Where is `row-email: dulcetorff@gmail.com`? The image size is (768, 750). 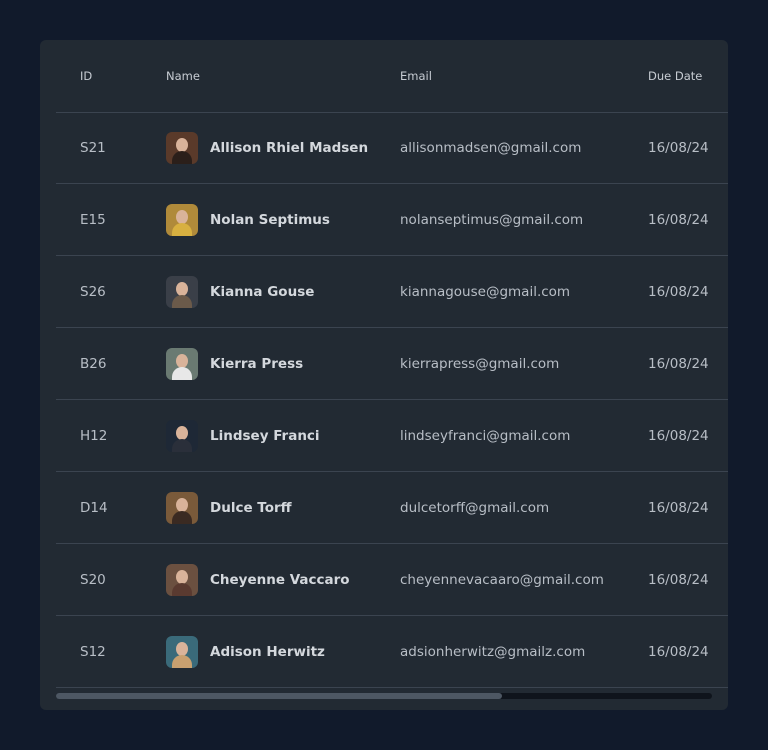 row-email: dulcetorff@gmail.com is located at coordinates (475, 507).